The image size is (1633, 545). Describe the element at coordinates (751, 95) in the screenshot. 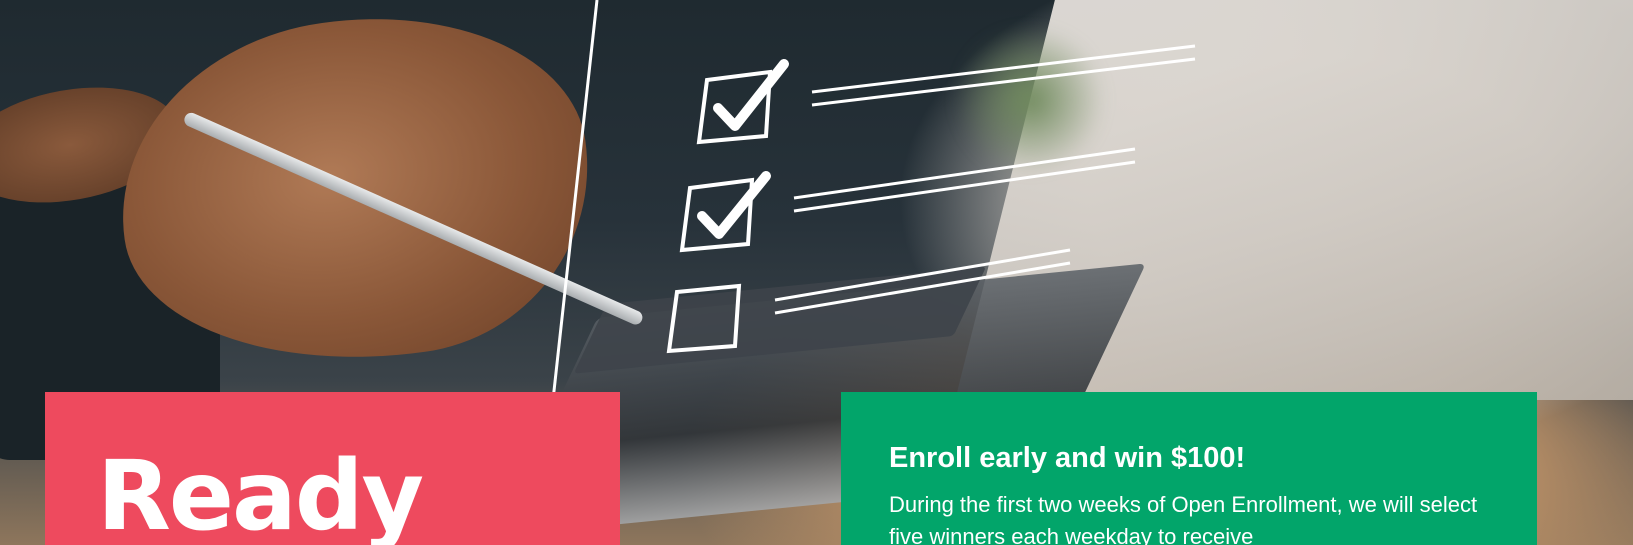

I see `checkmark-1-icon` at that location.